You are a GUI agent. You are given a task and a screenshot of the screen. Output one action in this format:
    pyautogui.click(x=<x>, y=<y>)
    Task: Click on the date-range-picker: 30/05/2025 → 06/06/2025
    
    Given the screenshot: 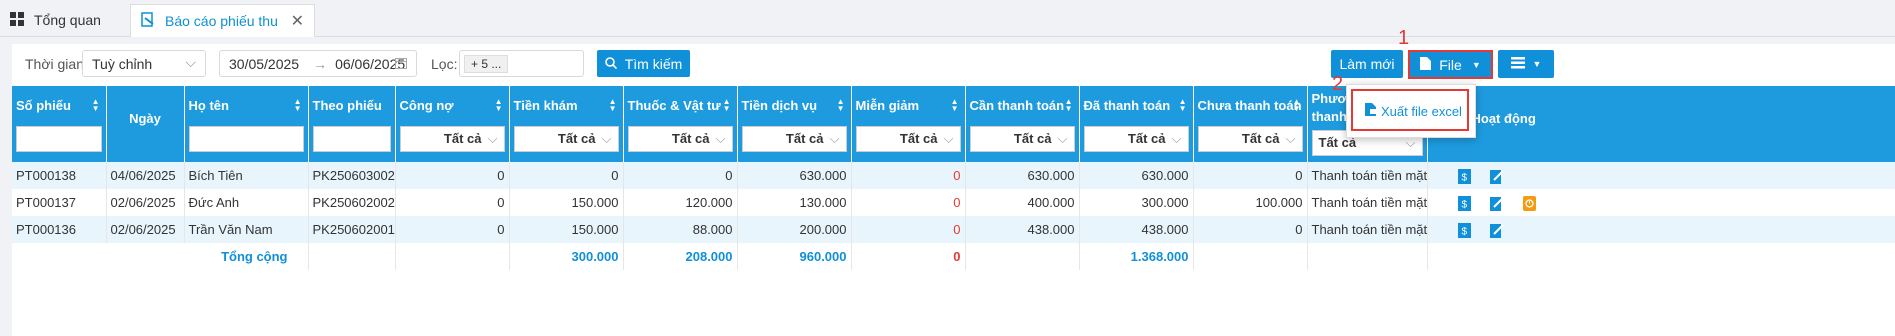 What is the action you would take?
    pyautogui.click(x=318, y=63)
    